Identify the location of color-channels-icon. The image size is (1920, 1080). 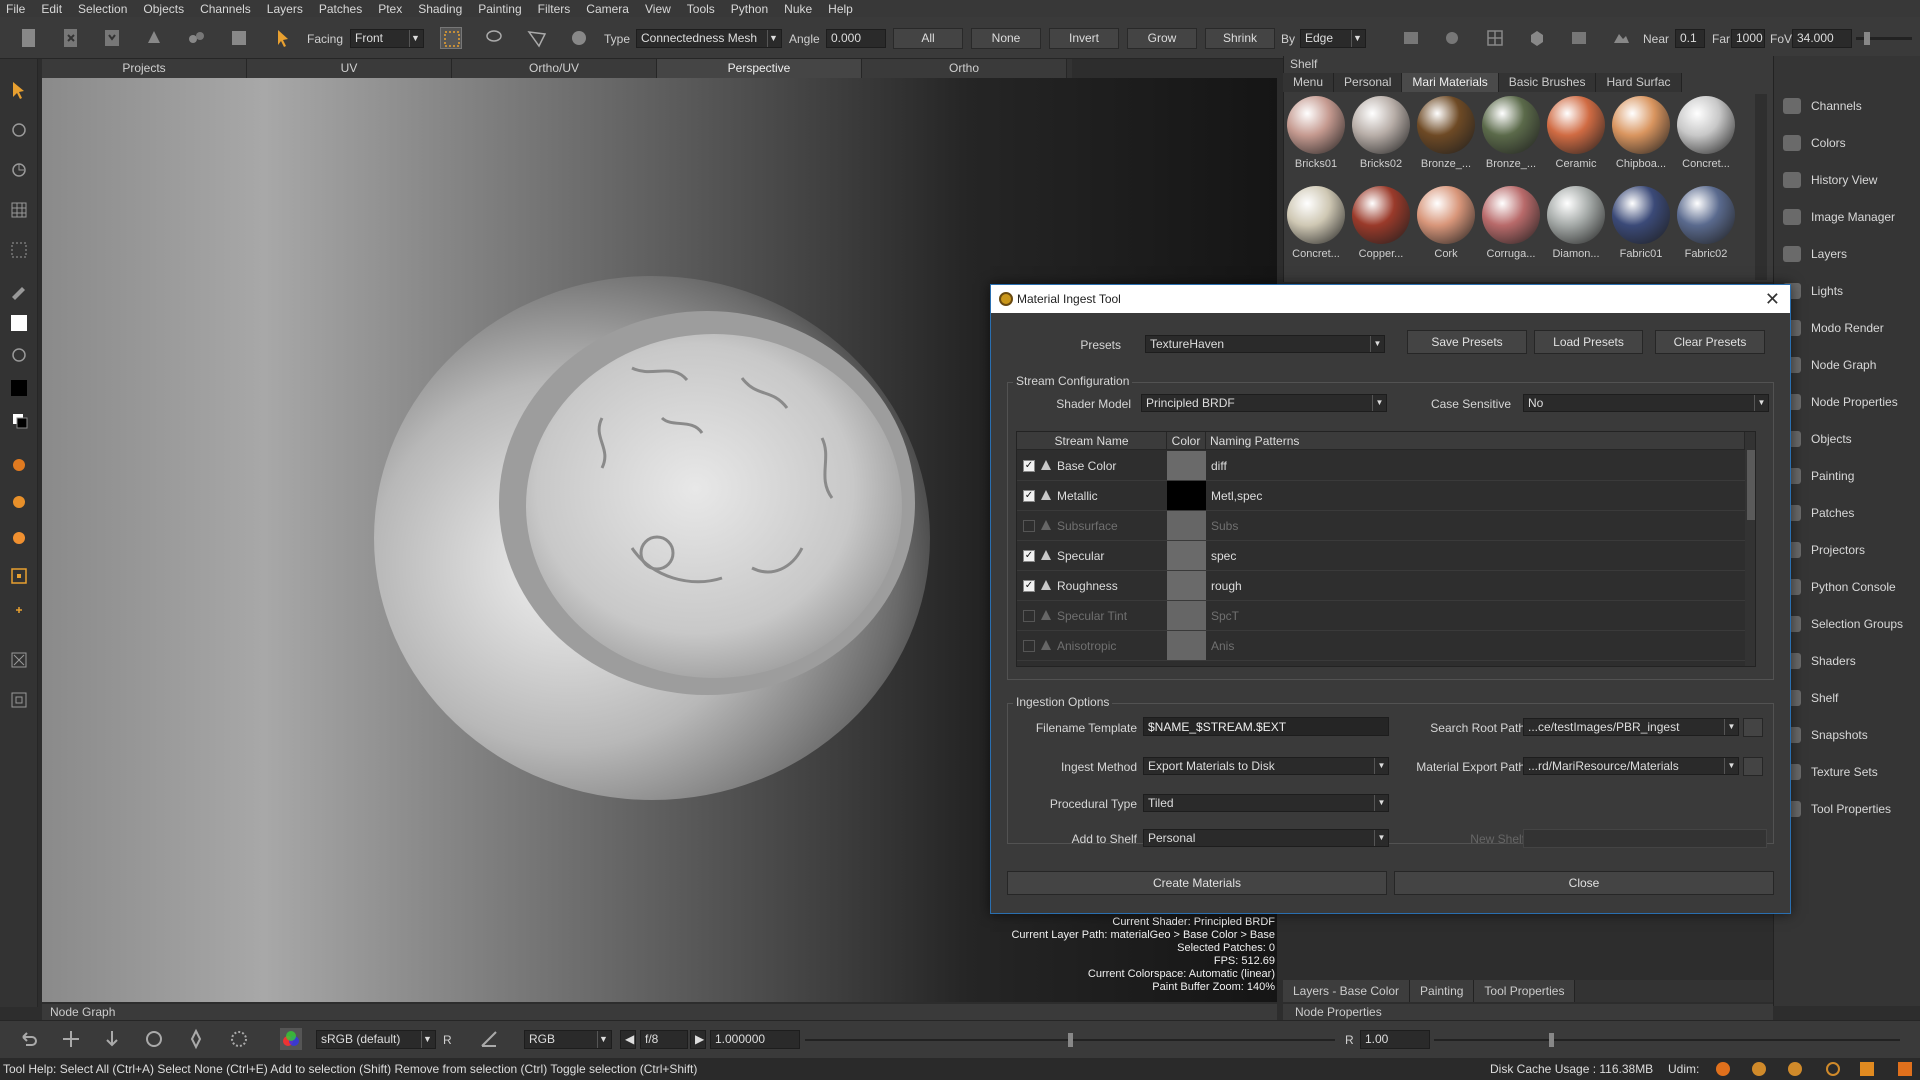
(291, 1039).